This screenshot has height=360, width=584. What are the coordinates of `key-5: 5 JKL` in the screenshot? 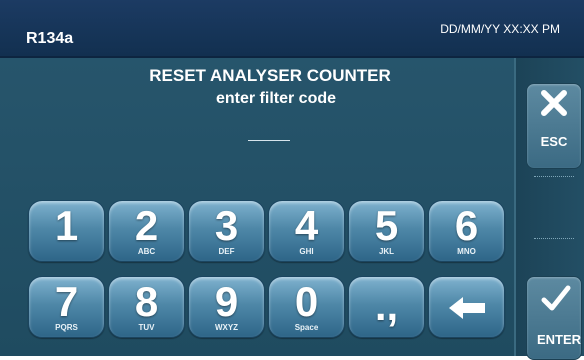 It's located at (386, 231).